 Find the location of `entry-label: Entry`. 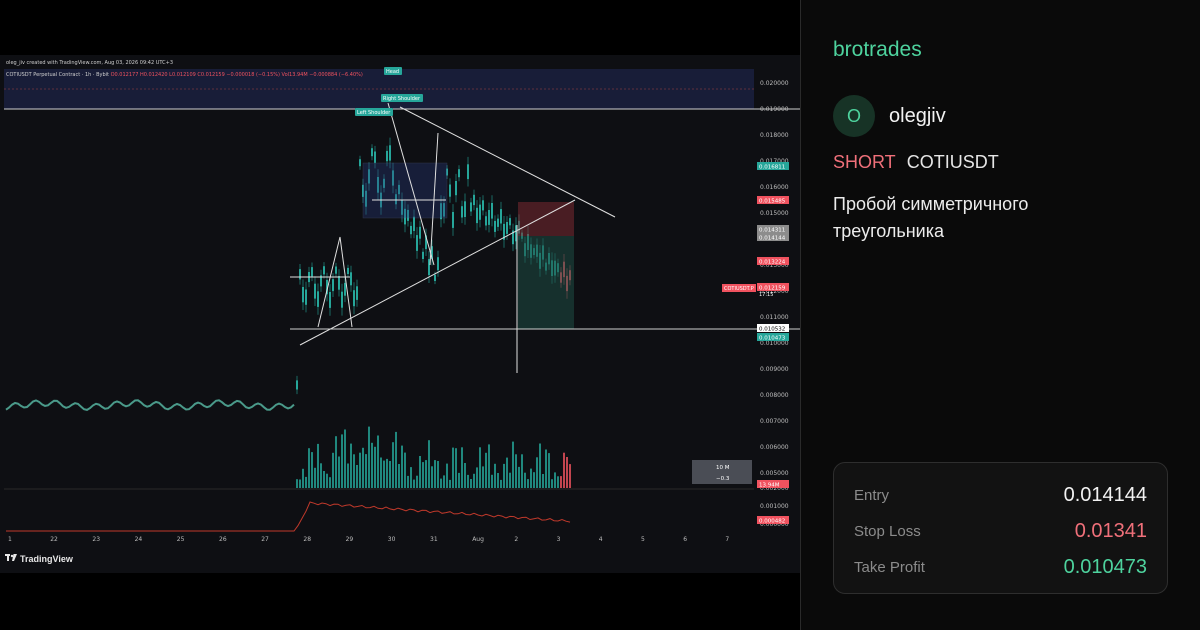

entry-label: Entry is located at coordinates (872, 495).